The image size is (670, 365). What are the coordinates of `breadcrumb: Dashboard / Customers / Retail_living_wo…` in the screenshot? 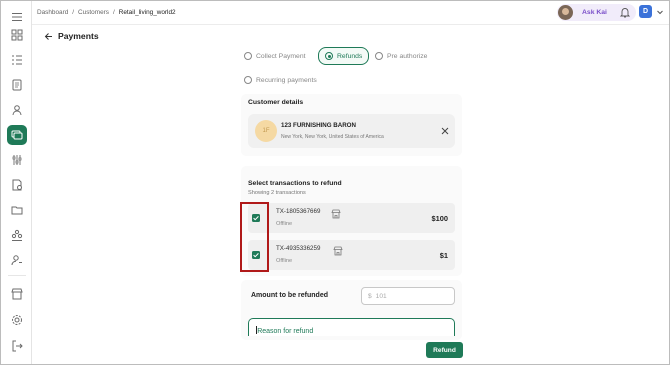 It's located at (106, 12).